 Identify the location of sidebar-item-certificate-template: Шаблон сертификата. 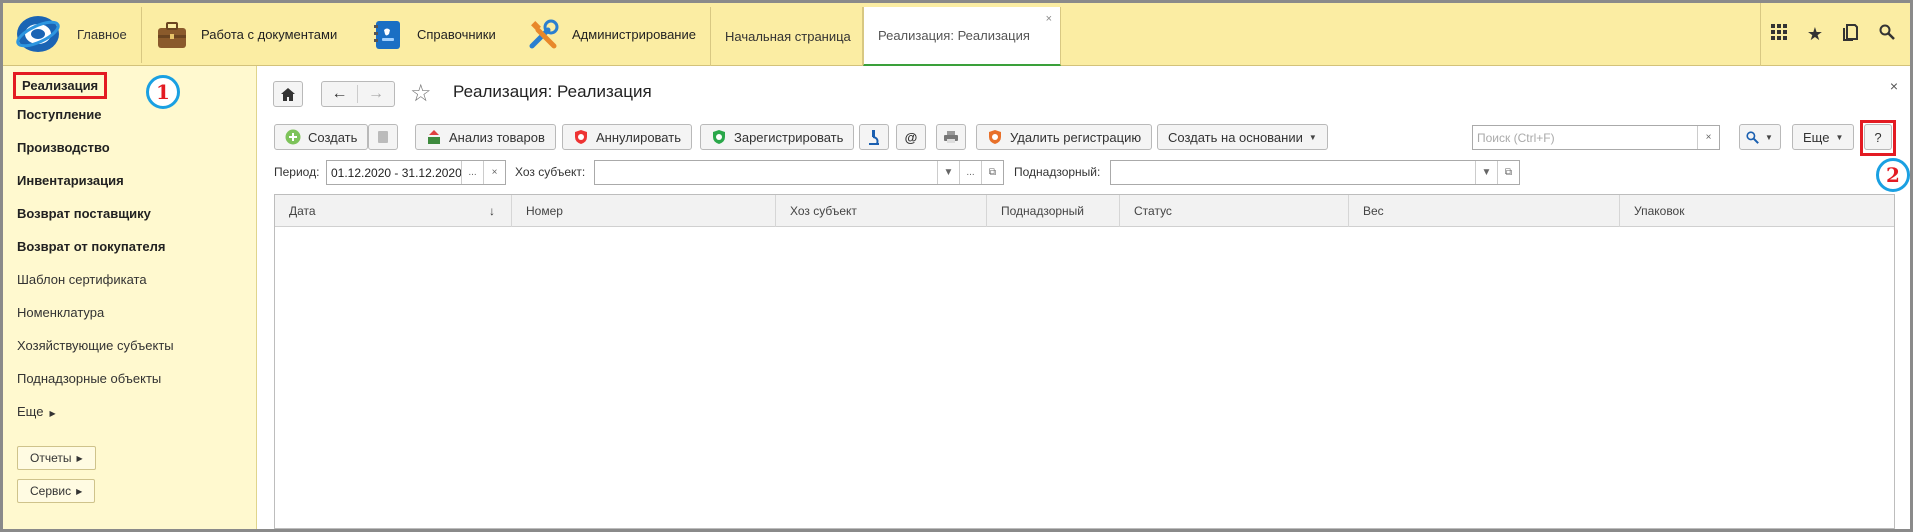
(82, 279).